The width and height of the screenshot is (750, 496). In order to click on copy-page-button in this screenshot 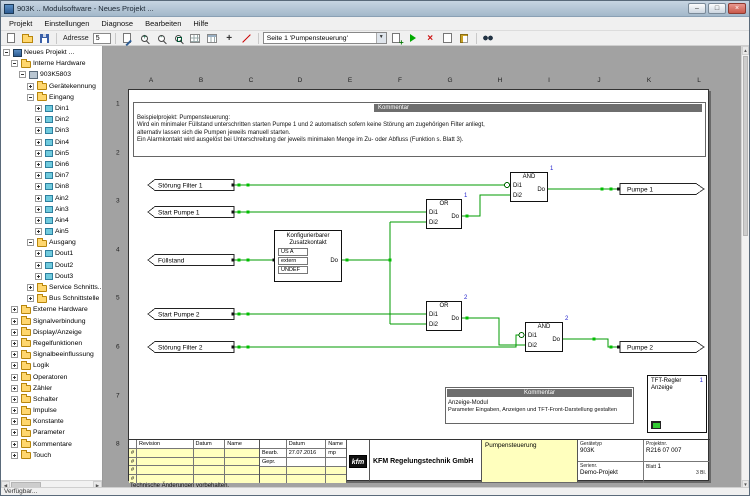, I will do `click(447, 38)`.